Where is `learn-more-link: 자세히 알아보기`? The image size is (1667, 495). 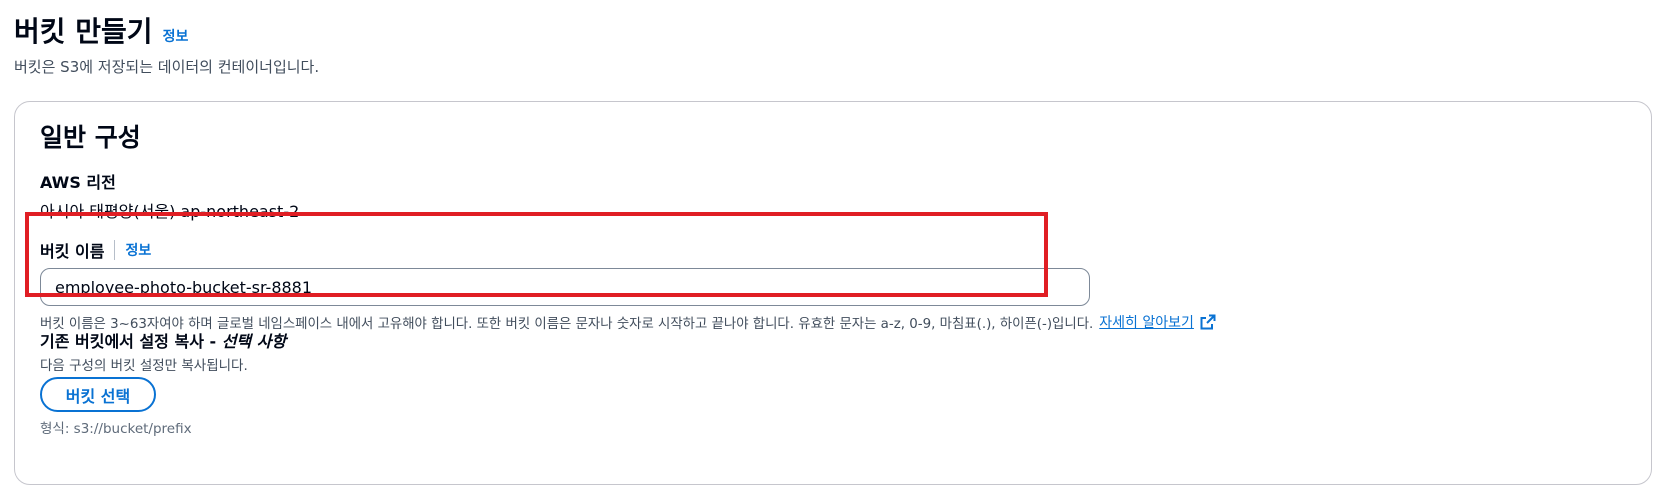
learn-more-link: 자세히 알아보기 is located at coordinates (1157, 322).